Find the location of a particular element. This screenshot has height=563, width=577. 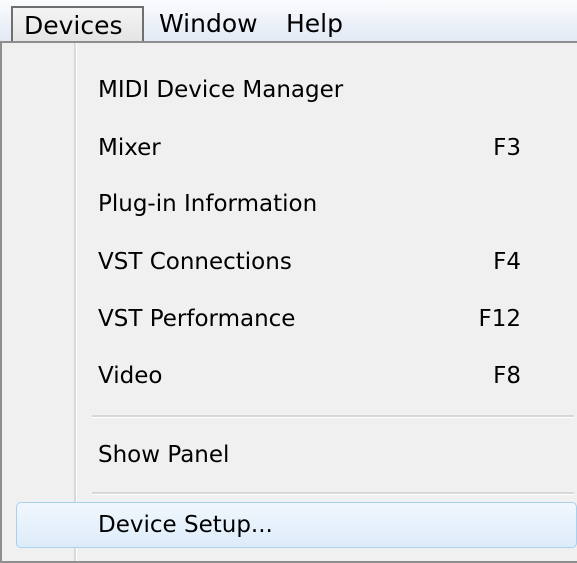

menu-help: Help is located at coordinates (314, 24).